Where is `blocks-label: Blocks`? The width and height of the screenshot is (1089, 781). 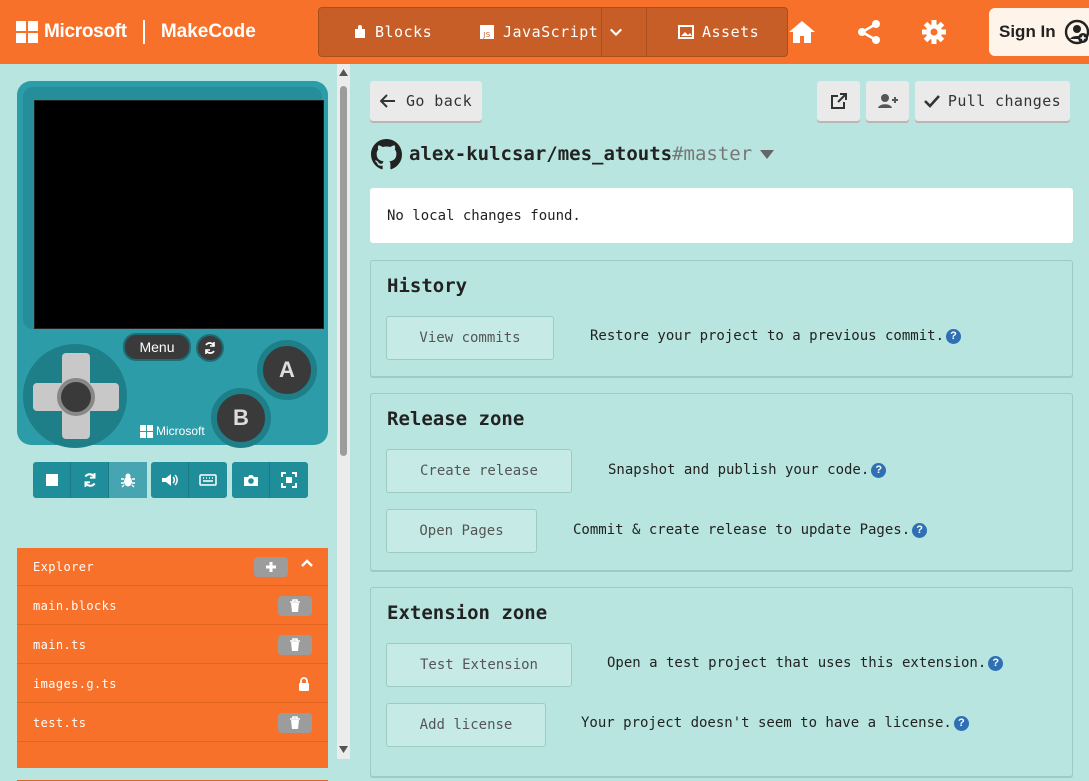
blocks-label: Blocks is located at coordinates (404, 32).